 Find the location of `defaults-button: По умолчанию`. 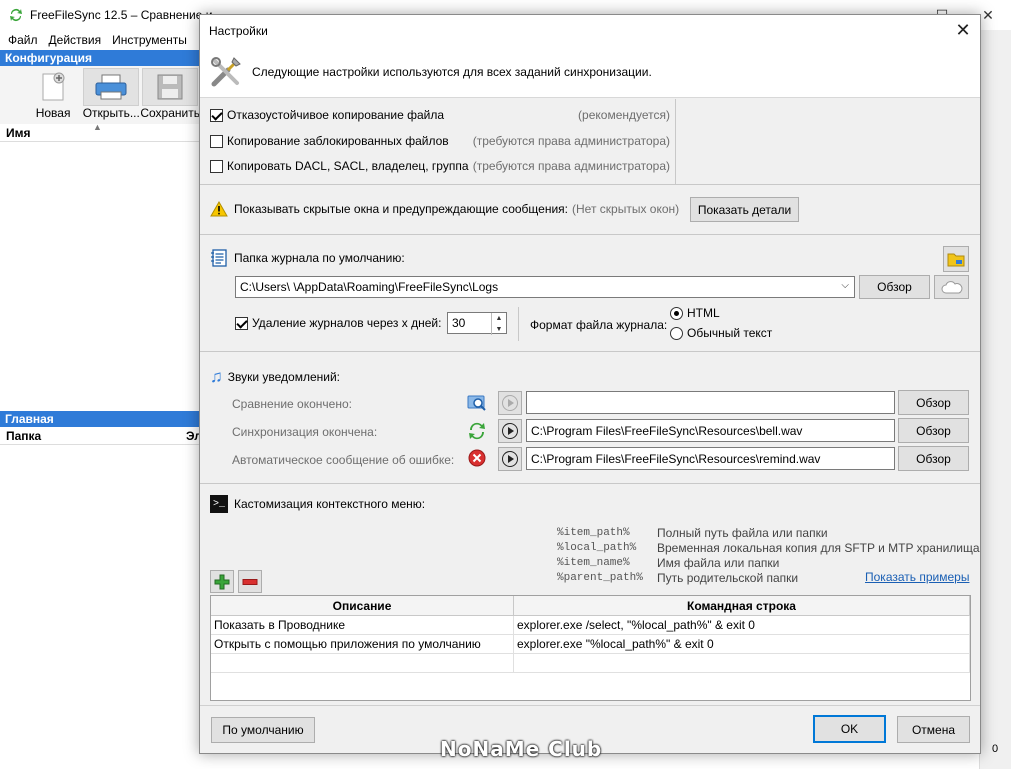

defaults-button: По умолчанию is located at coordinates (263, 730).